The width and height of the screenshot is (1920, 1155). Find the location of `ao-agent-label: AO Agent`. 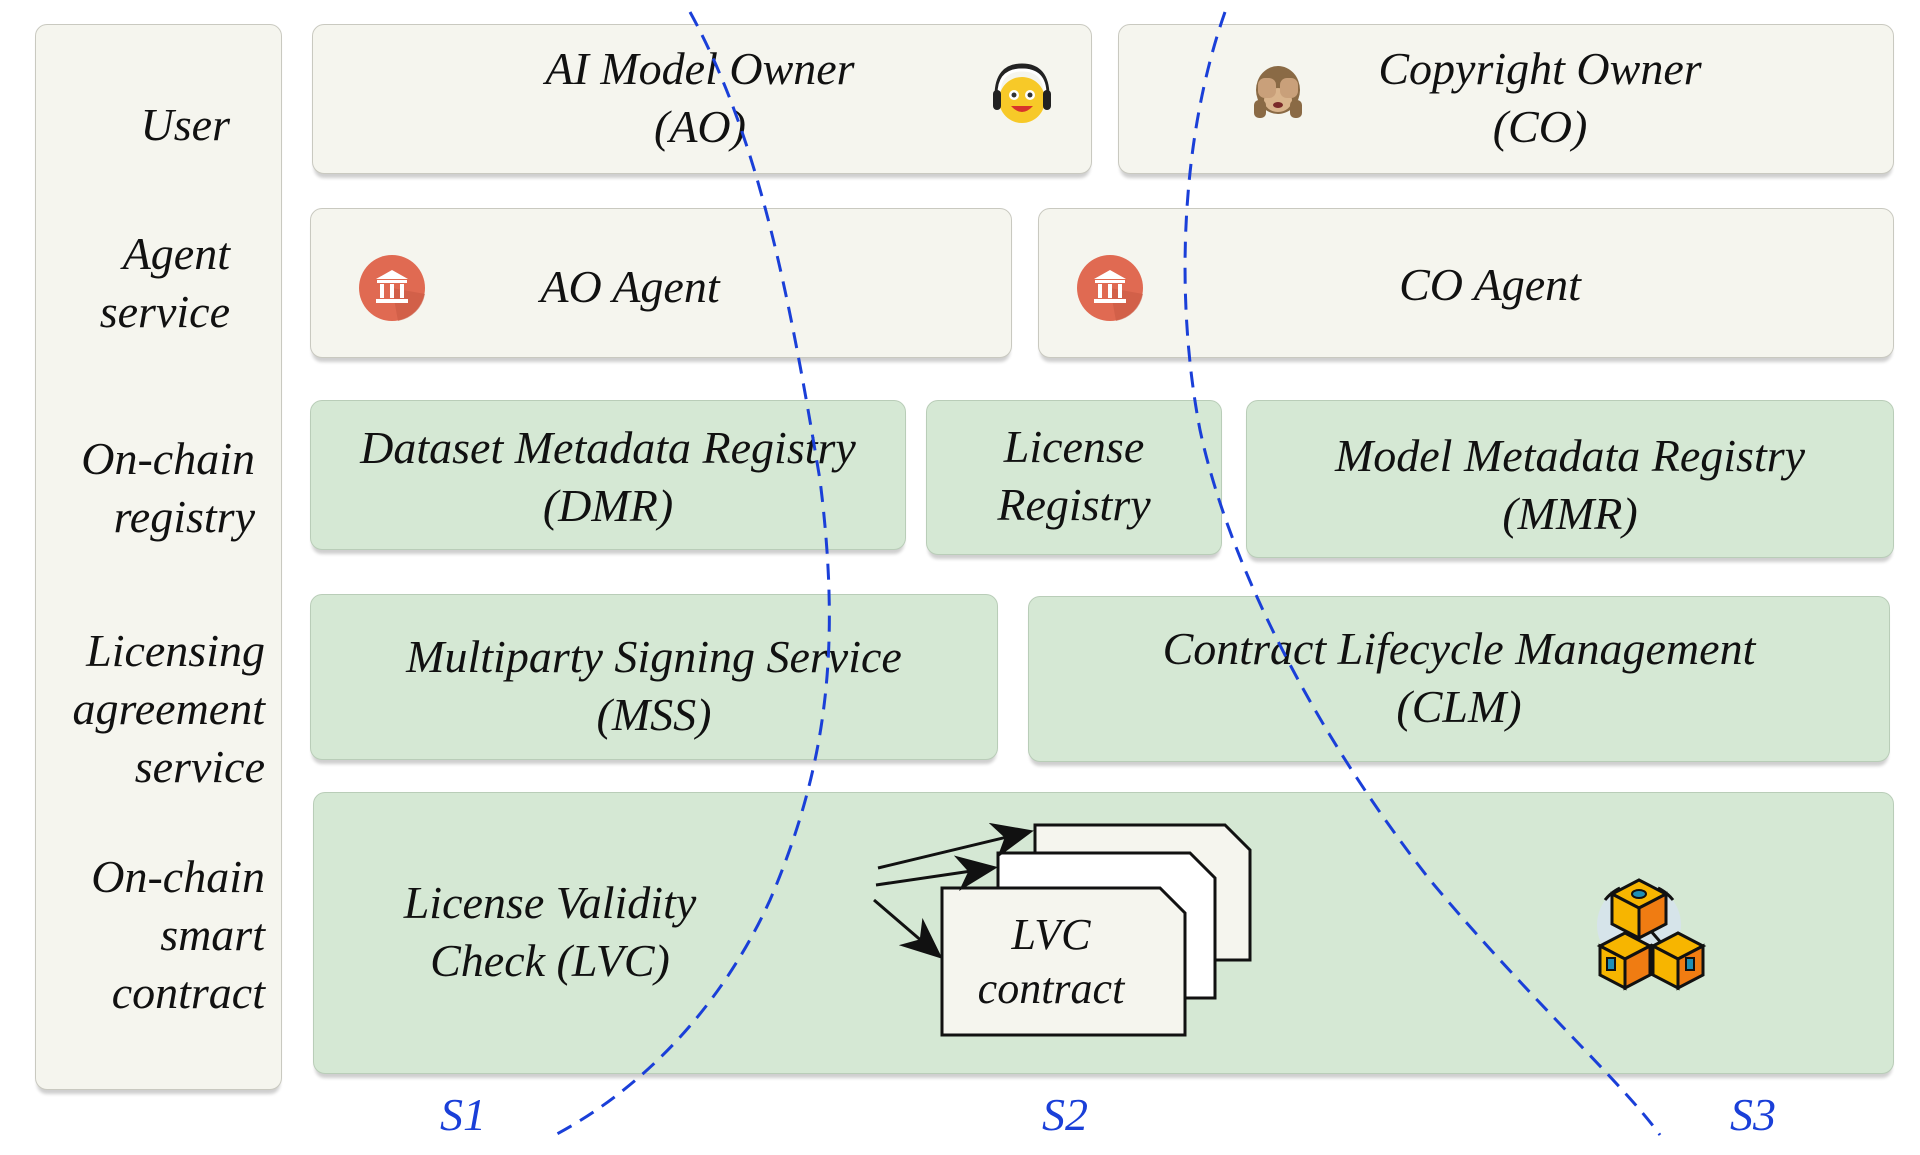

ao-agent-label: AO Agent is located at coordinates (630, 287).